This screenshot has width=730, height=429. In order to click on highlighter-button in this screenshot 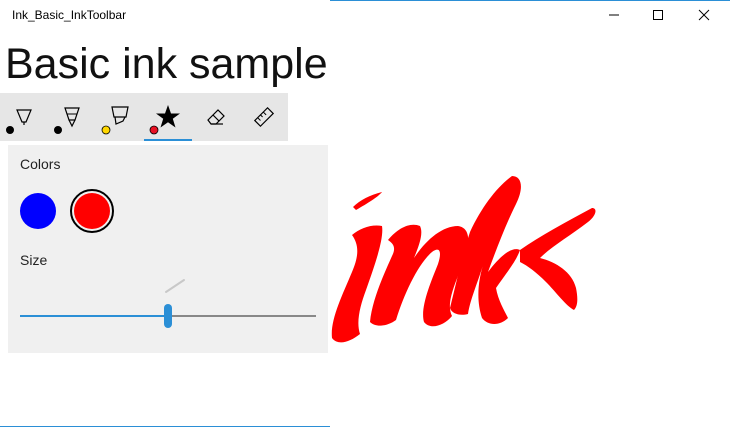, I will do `click(120, 117)`.